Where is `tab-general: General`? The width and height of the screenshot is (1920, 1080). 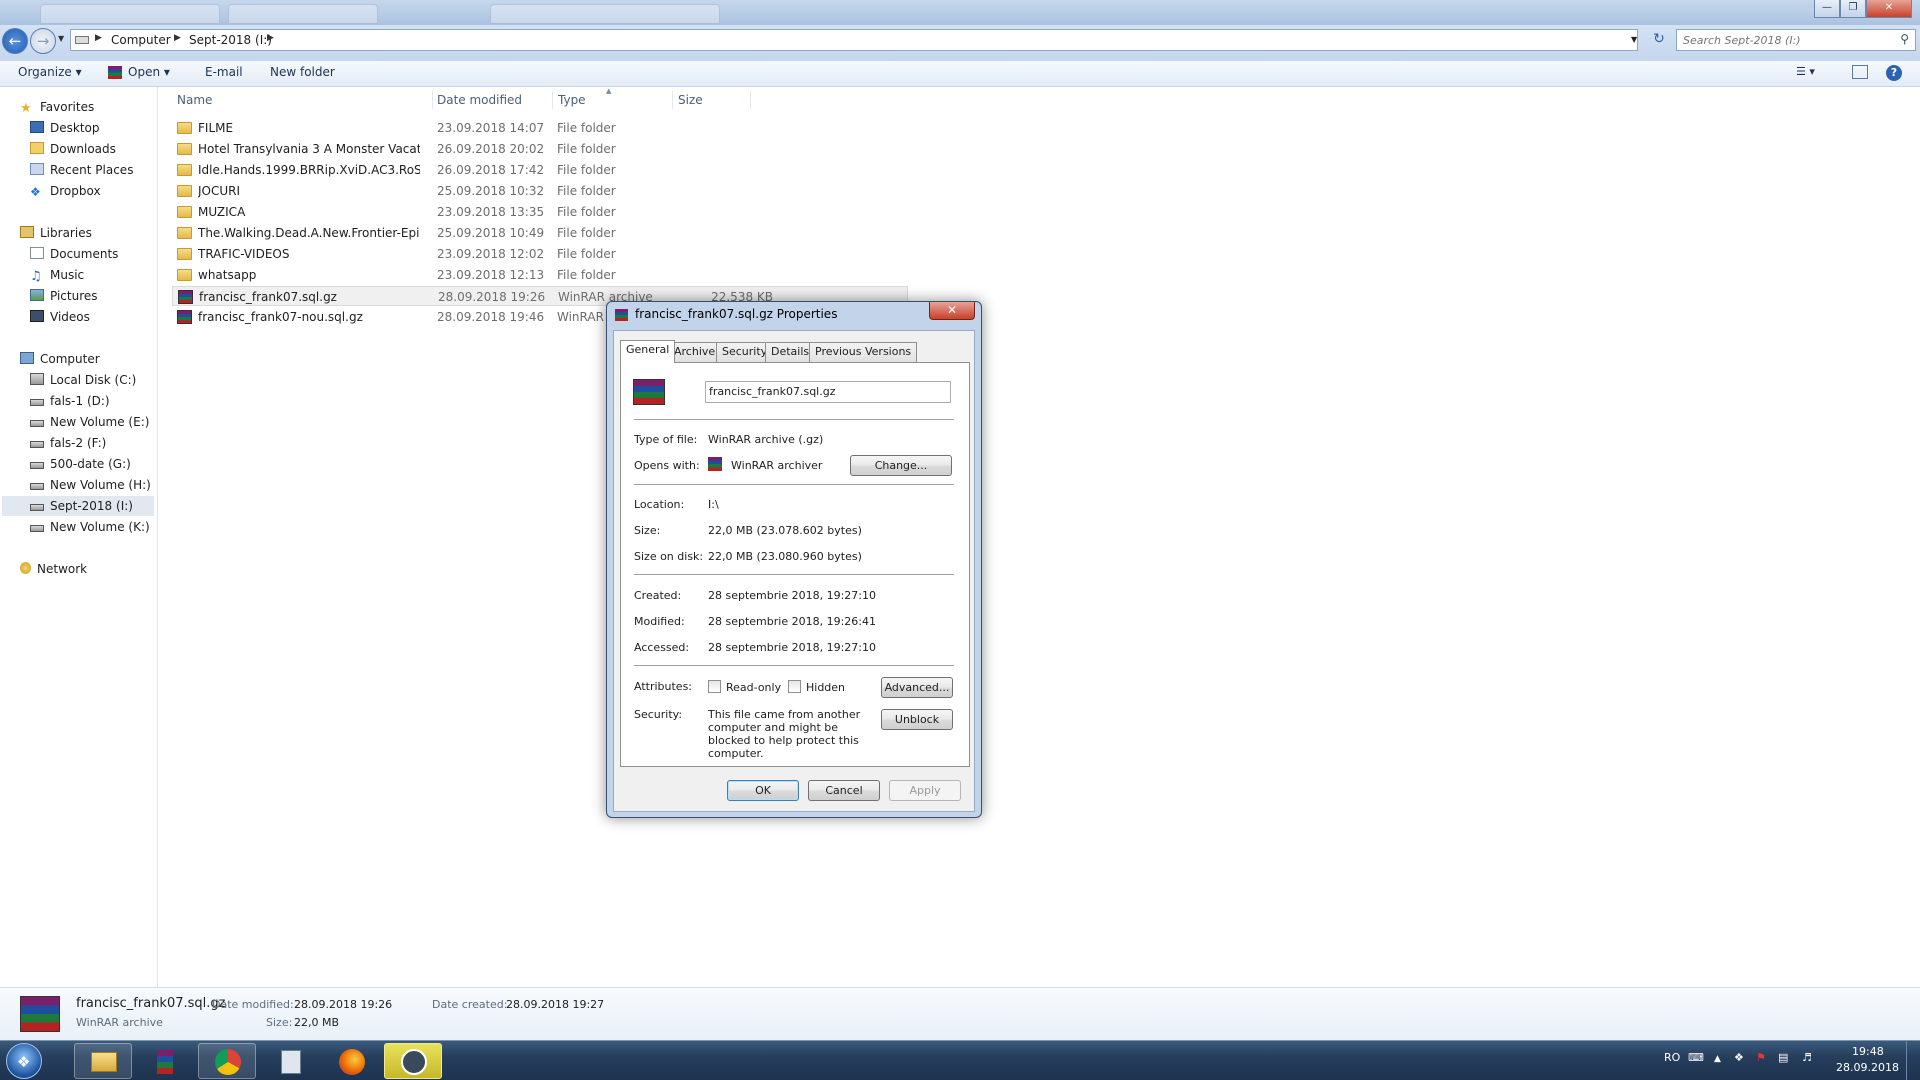
tab-general: General is located at coordinates (648, 351).